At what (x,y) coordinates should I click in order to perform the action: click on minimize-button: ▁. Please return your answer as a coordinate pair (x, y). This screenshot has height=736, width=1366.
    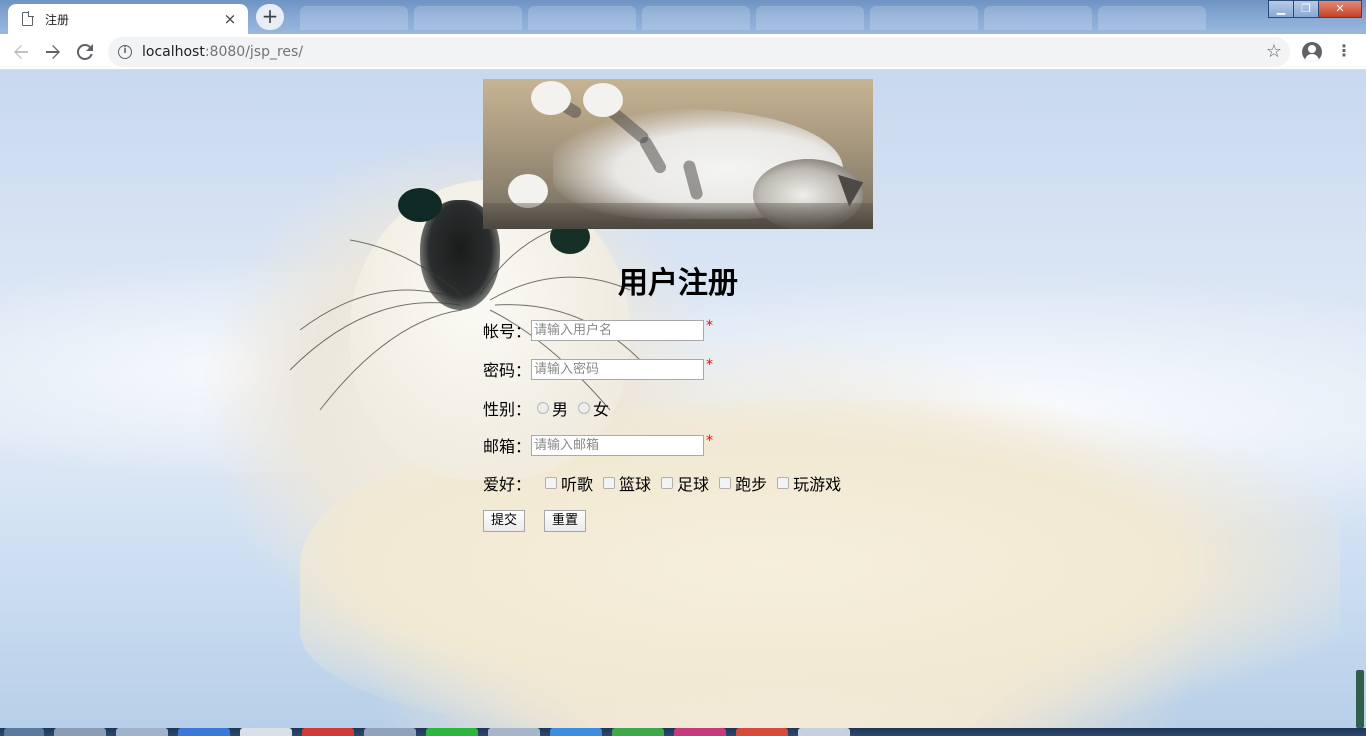
    Looking at the image, I should click on (1281, 9).